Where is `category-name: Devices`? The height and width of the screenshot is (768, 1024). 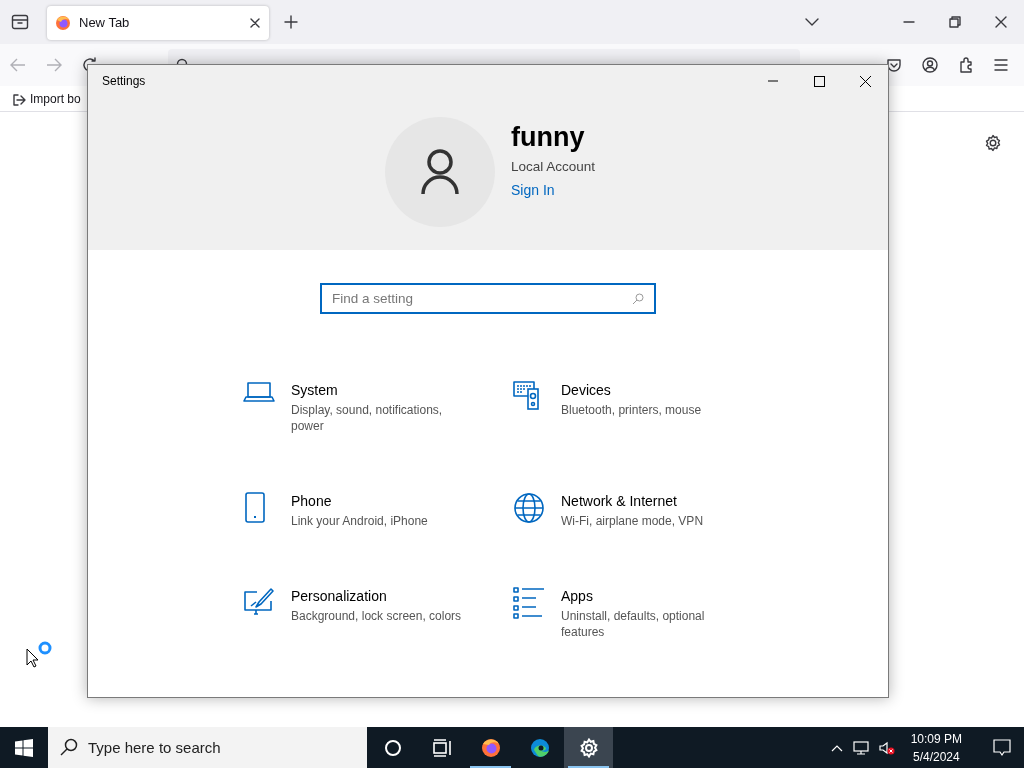
category-name: Devices is located at coordinates (586, 390).